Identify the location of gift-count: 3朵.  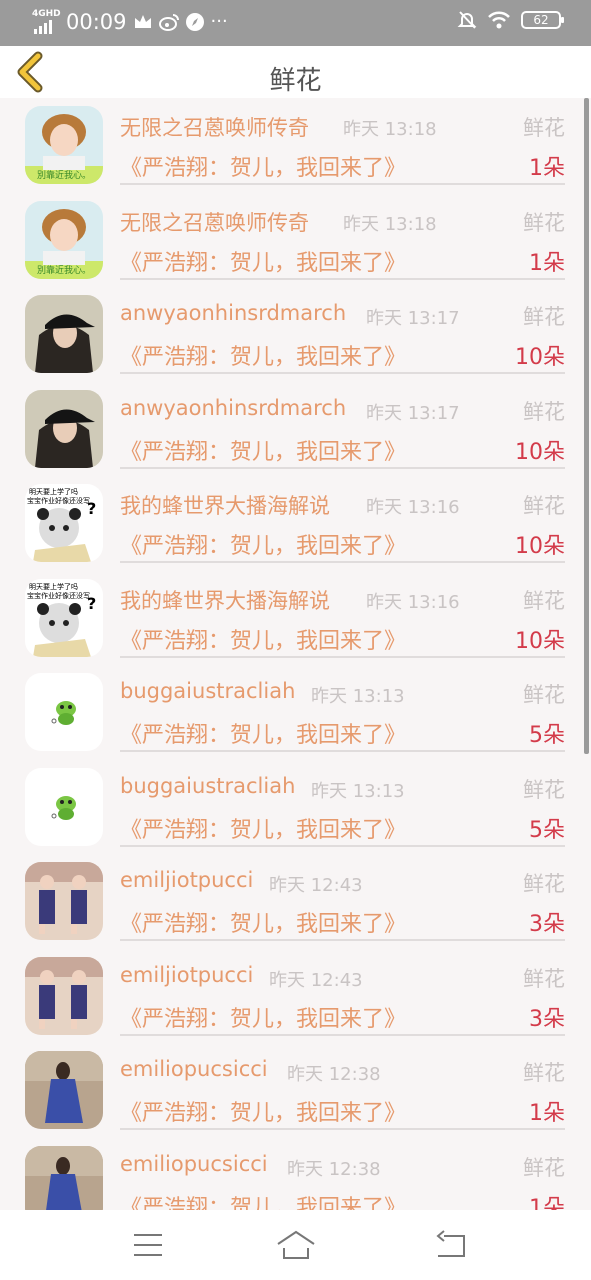
(547, 1019).